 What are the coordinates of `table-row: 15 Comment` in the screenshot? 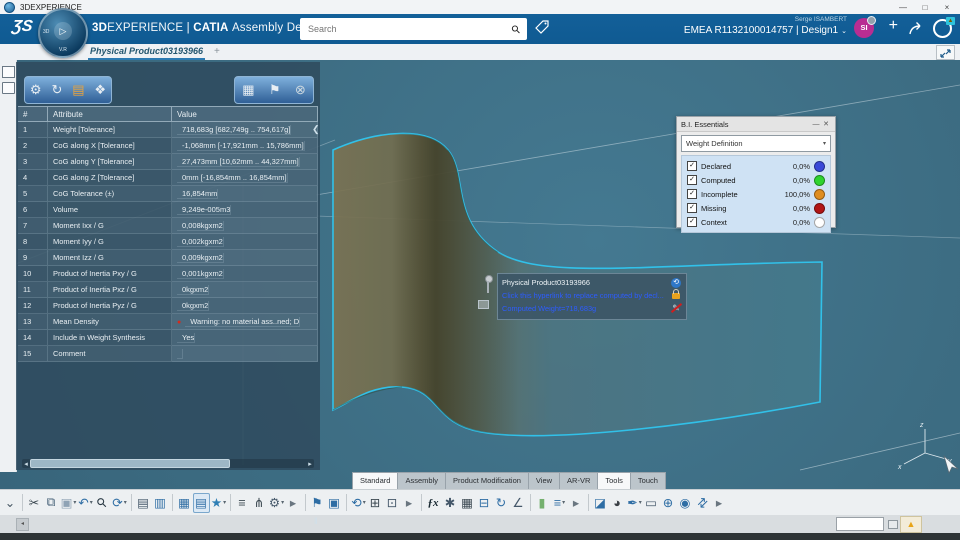 It's located at (168, 354).